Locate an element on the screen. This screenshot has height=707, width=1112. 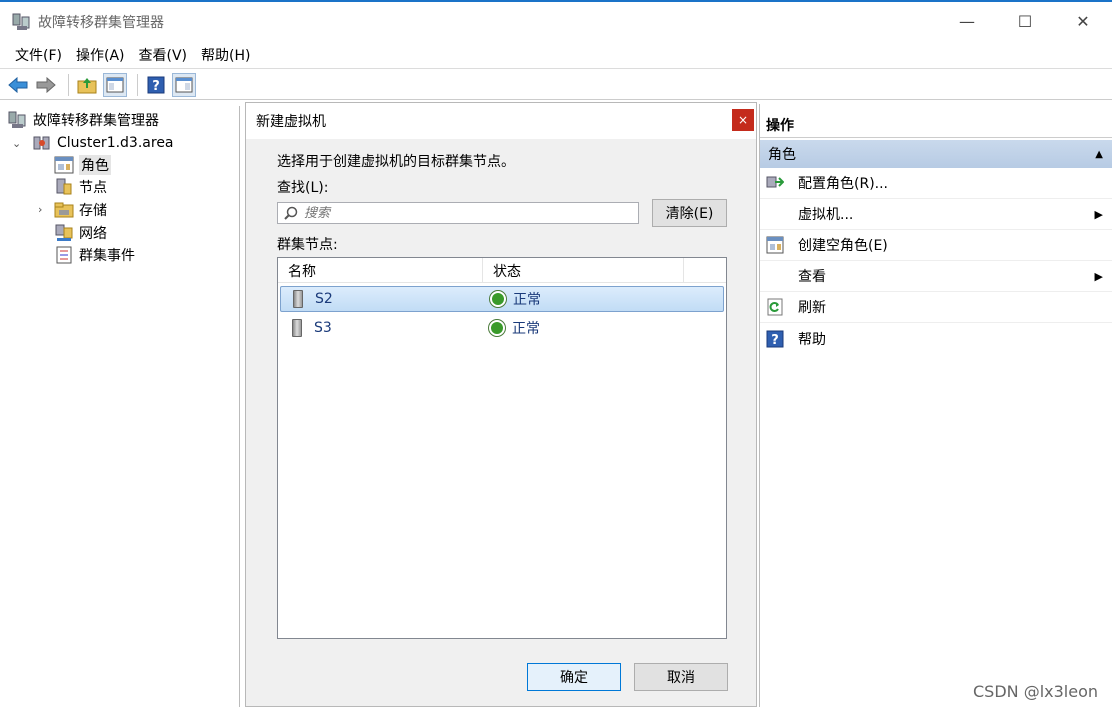
up-folder-button is located at coordinates (87, 85).